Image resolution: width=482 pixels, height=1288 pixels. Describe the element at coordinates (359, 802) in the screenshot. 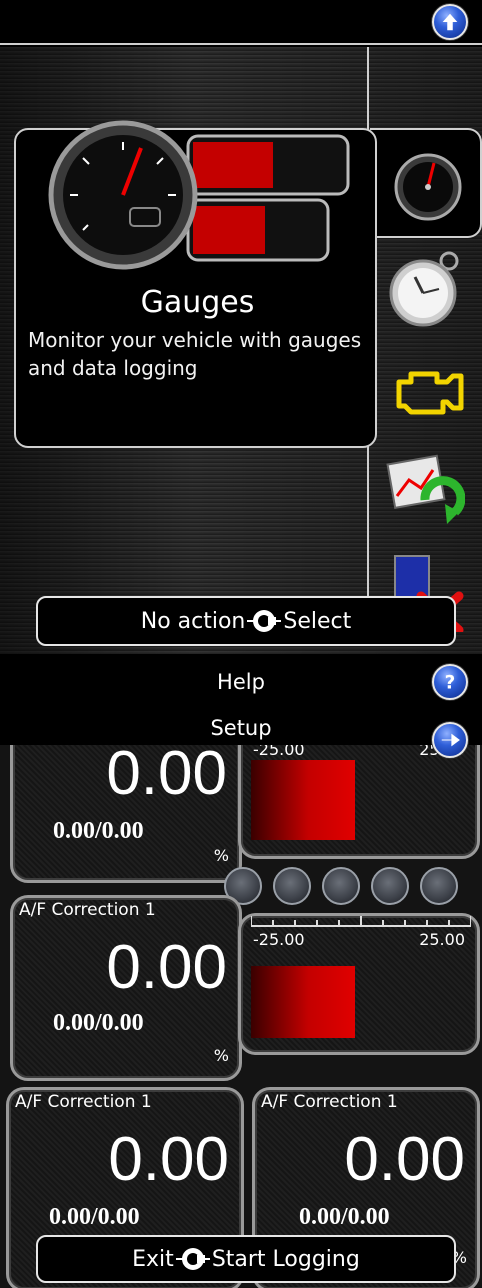

I see `bar-gauge-top: -25.00 25.00` at that location.